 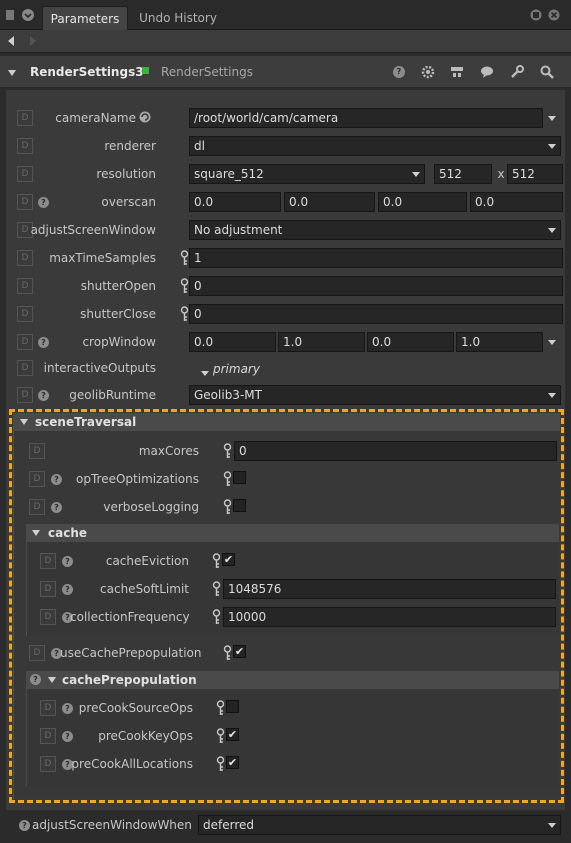 What do you see at coordinates (207, 72) in the screenshot?
I see `node-type: RenderSettings` at bounding box center [207, 72].